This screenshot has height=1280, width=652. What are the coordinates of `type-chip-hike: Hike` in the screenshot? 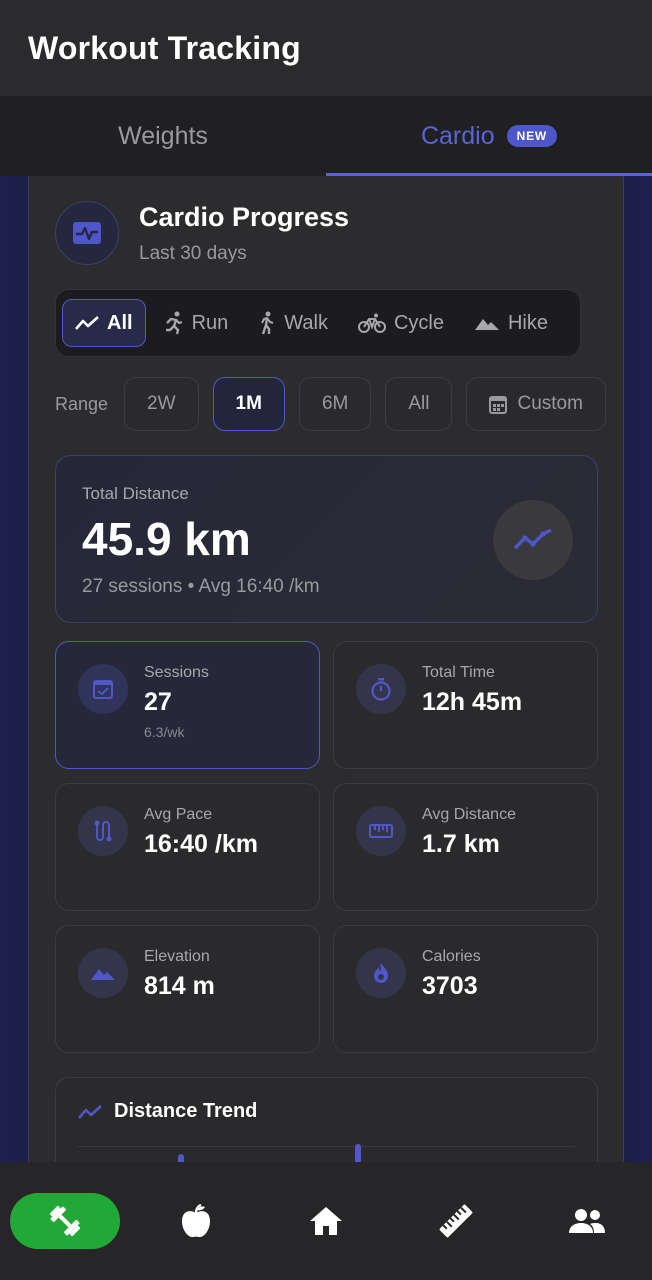 It's located at (511, 323).